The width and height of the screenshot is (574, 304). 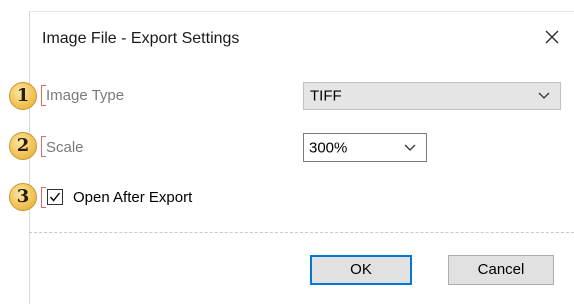 I want to click on scale-label: Scale, so click(x=65, y=147).